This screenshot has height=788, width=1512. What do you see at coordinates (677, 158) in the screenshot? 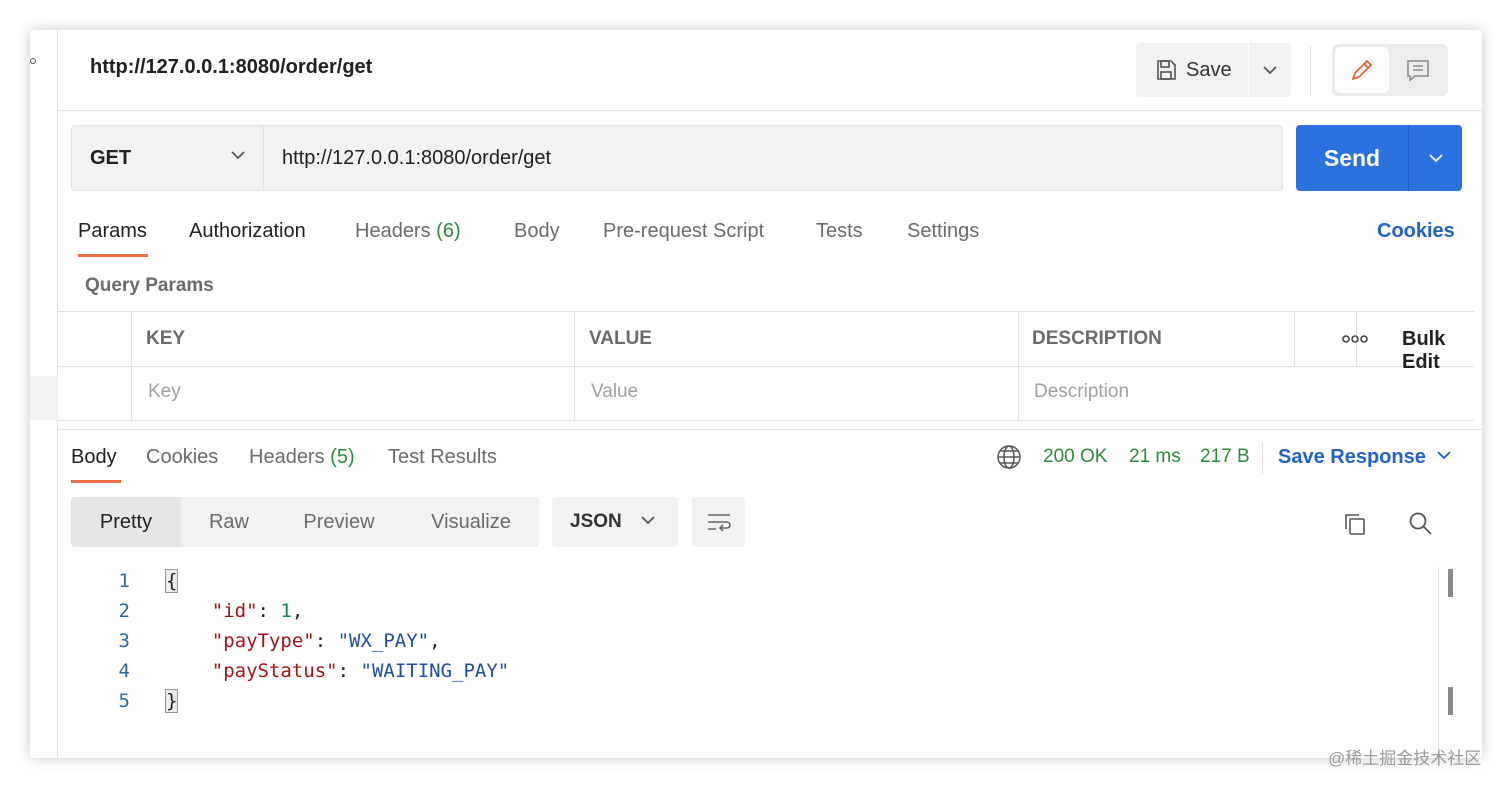
I see `request-bar: GET http://127.0.0.1:8080/order/get` at bounding box center [677, 158].